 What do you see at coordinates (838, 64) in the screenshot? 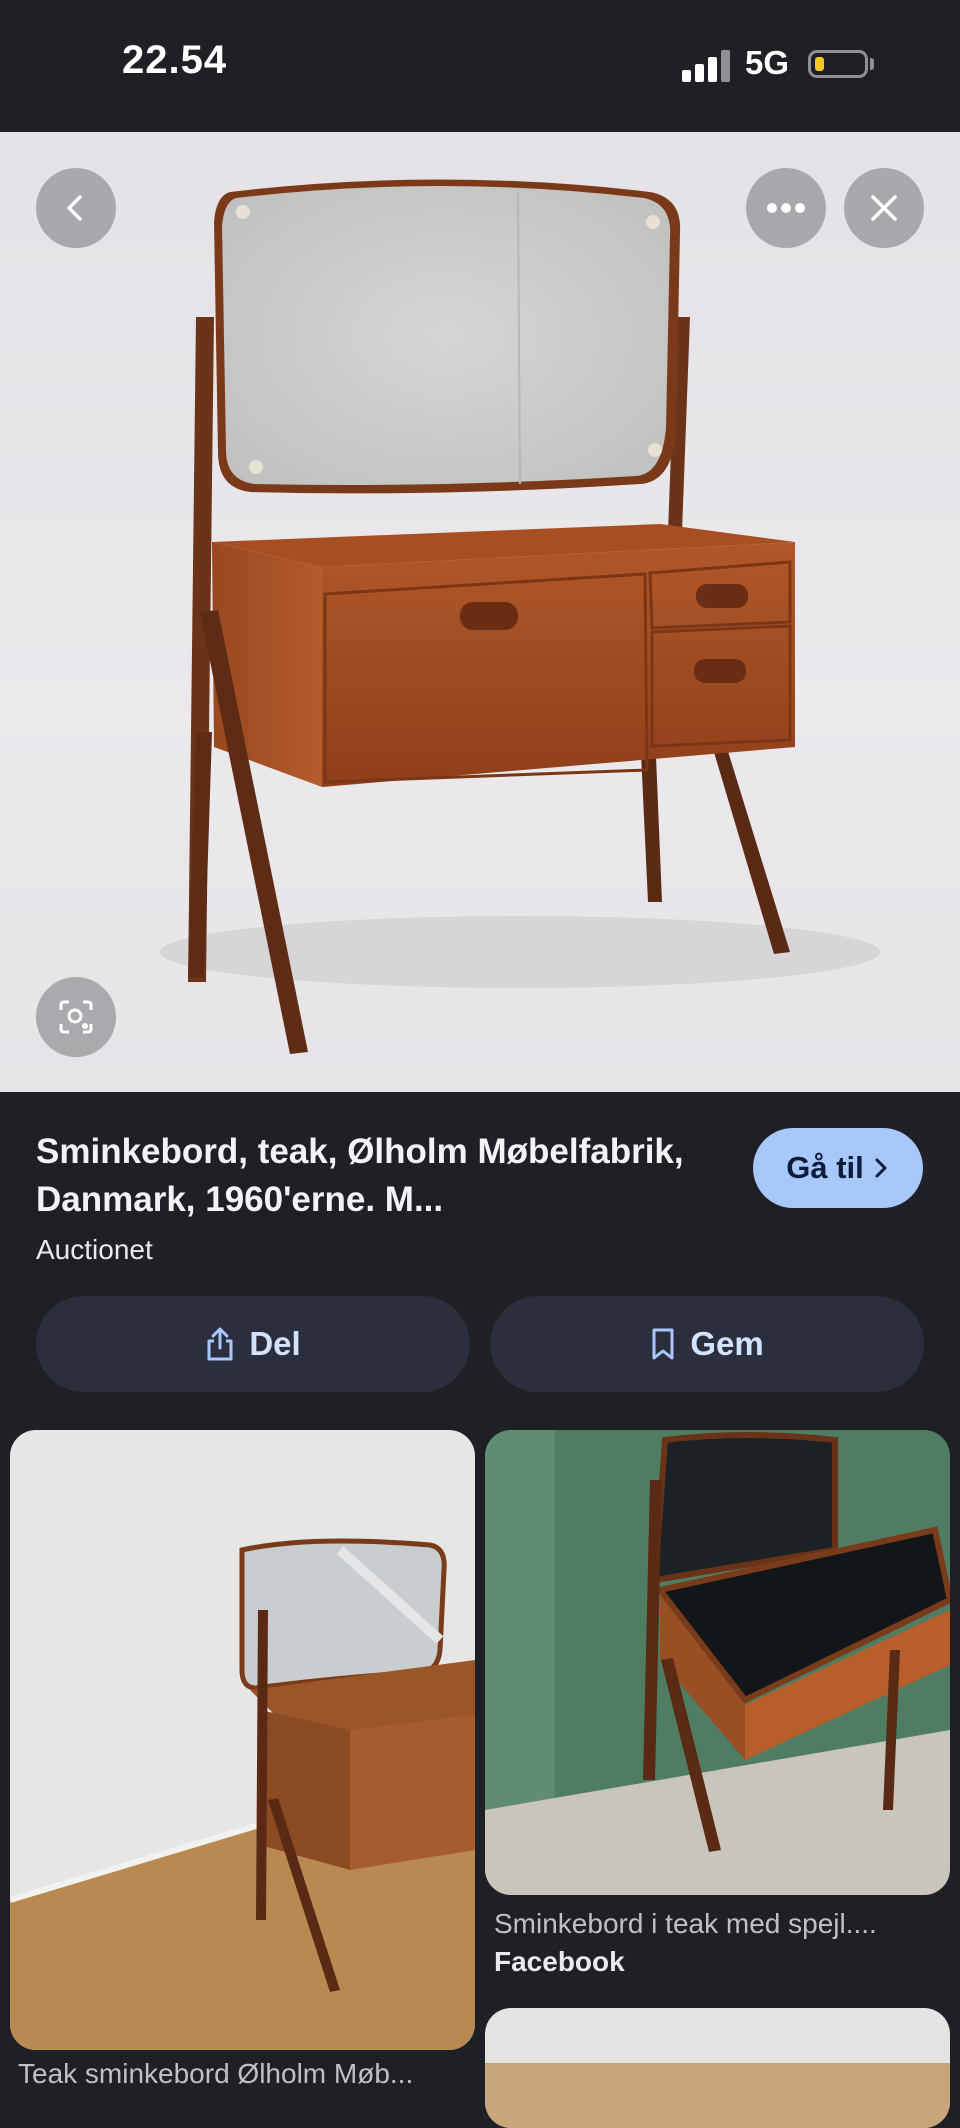
I see `battery-icon` at bounding box center [838, 64].